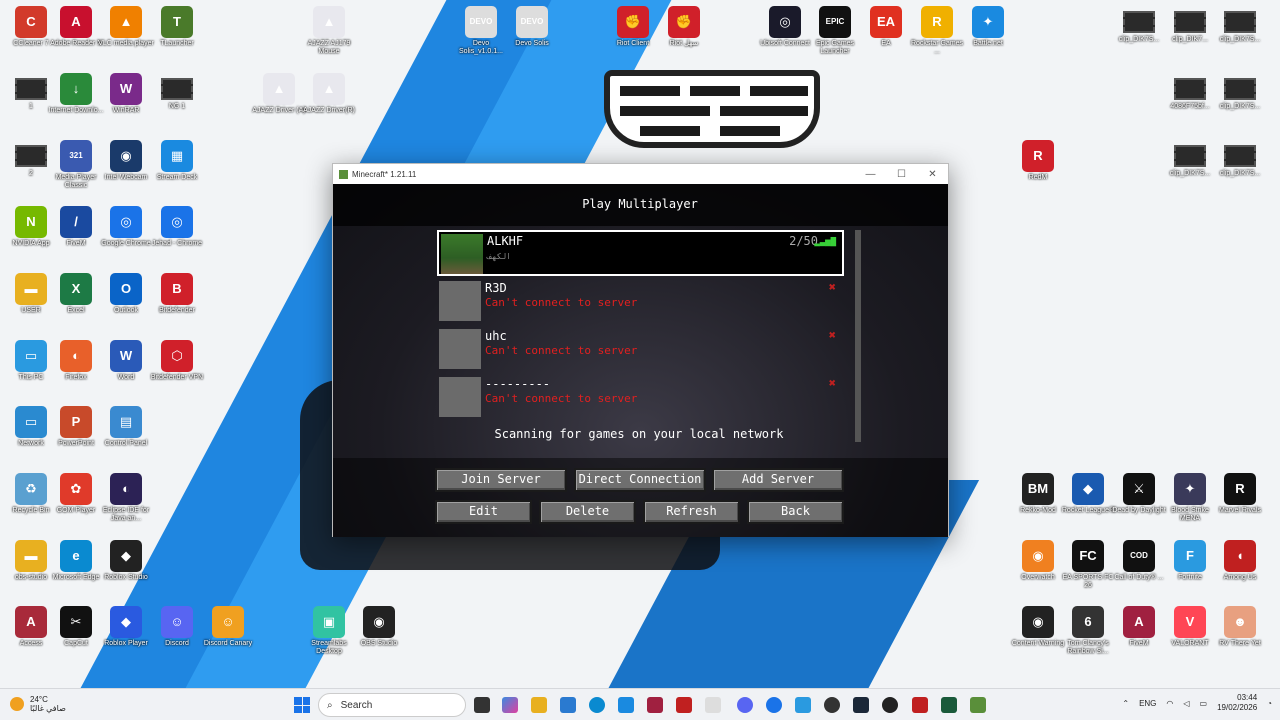 This screenshot has width=1280, height=720. I want to click on app-icon: ▤, so click(126, 422).